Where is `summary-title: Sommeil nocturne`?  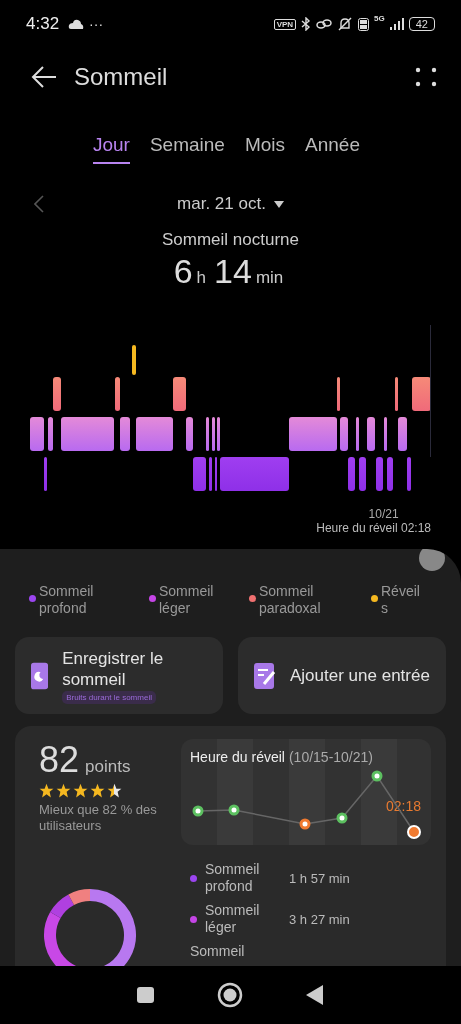 summary-title: Sommeil nocturne is located at coordinates (230, 240).